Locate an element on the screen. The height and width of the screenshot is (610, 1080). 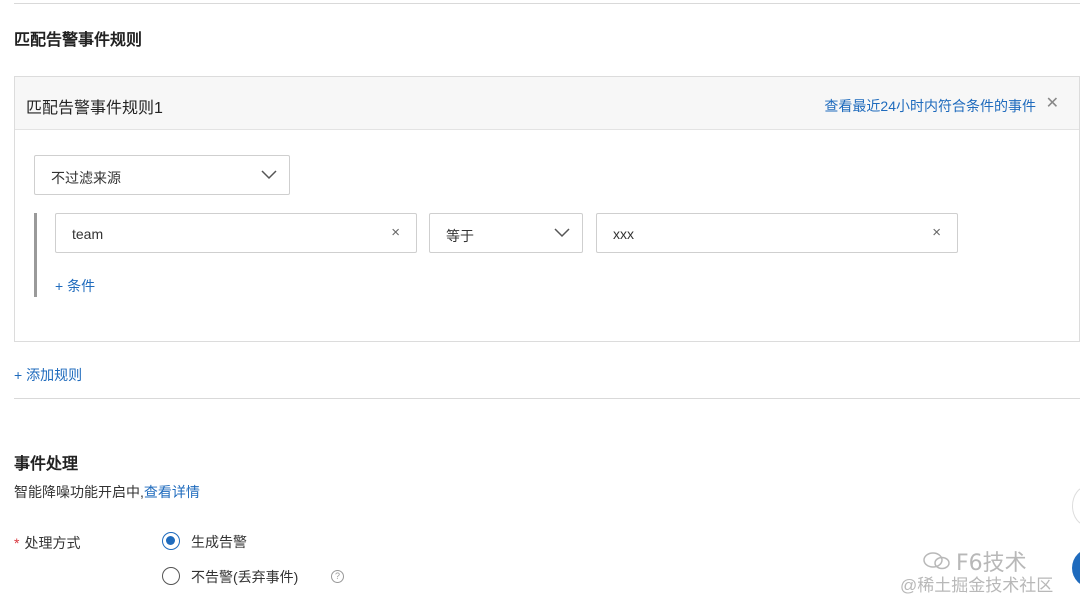
watermark: F6技术 @稀土掘金技术社区 is located at coordinates (983, 570).